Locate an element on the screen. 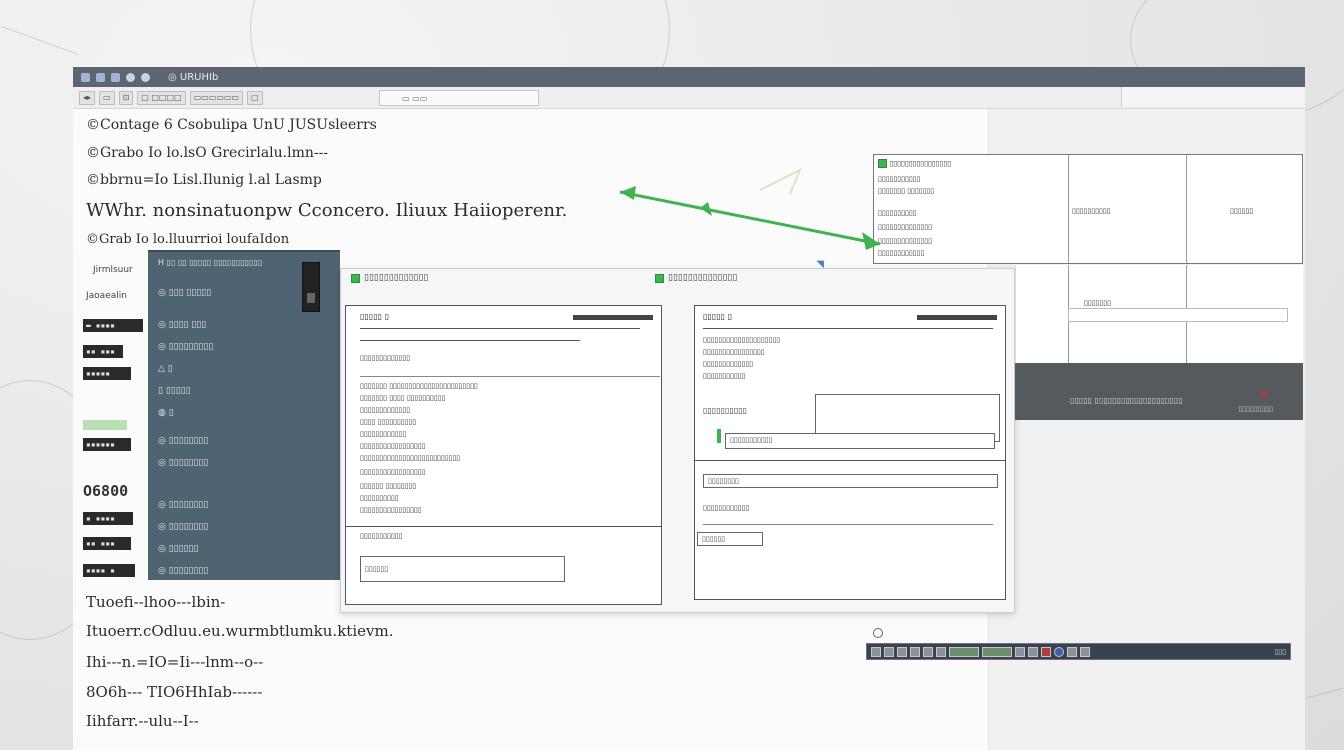 The height and width of the screenshot is (750, 1344). background-sketch is located at coordinates (40, 40).